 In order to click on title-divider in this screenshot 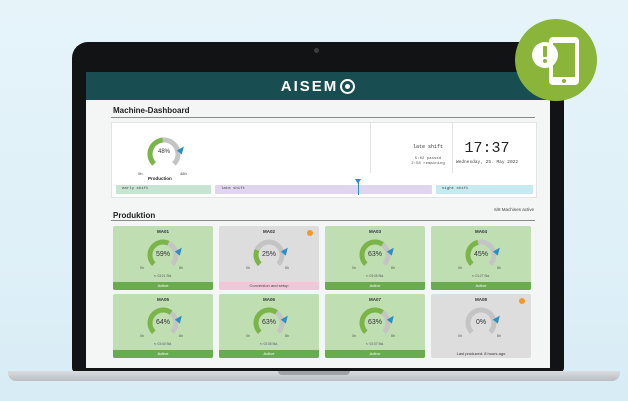, I will do `click(323, 117)`.